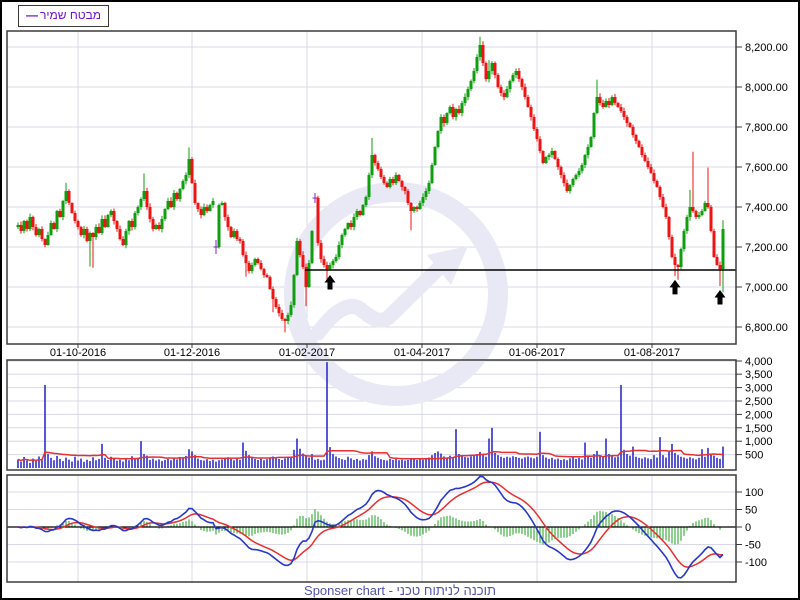  Describe the element at coordinates (78, 353) in the screenshot. I see `x-axis-label: 01-10-2016` at that location.